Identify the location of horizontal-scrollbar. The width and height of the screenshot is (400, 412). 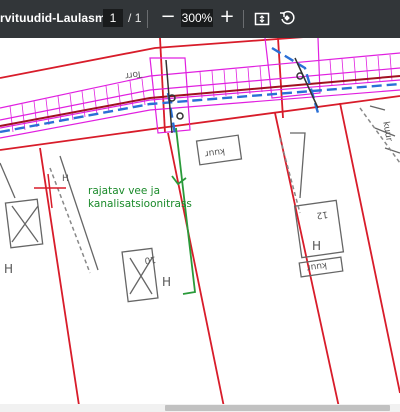
(200, 408).